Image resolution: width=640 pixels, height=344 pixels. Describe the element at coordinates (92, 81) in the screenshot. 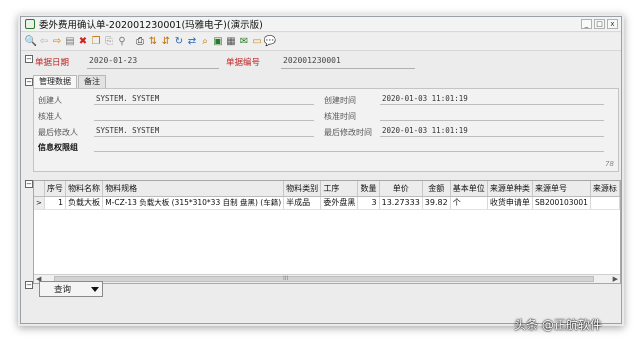

I see `tab-notes: 备注` at that location.